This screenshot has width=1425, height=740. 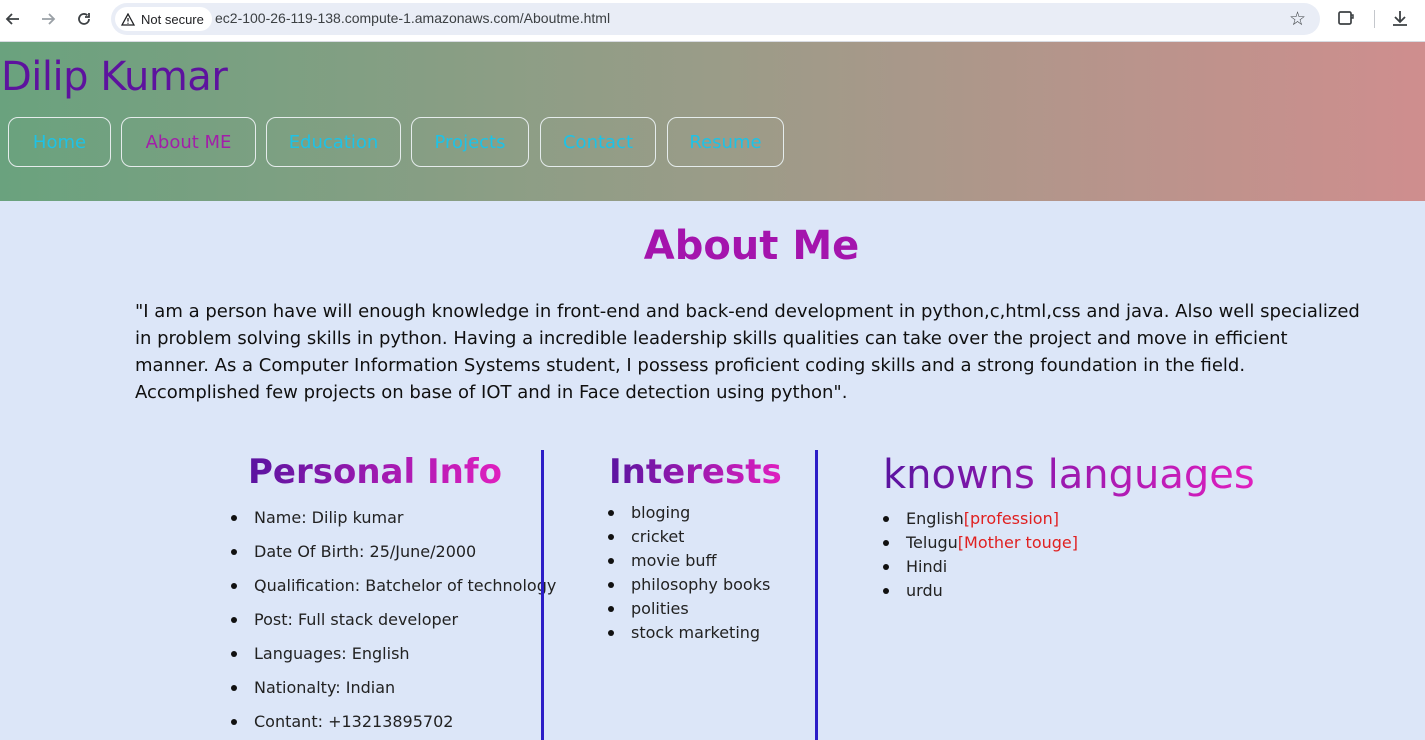 I want to click on list-item: cricket, so click(x=689, y=537).